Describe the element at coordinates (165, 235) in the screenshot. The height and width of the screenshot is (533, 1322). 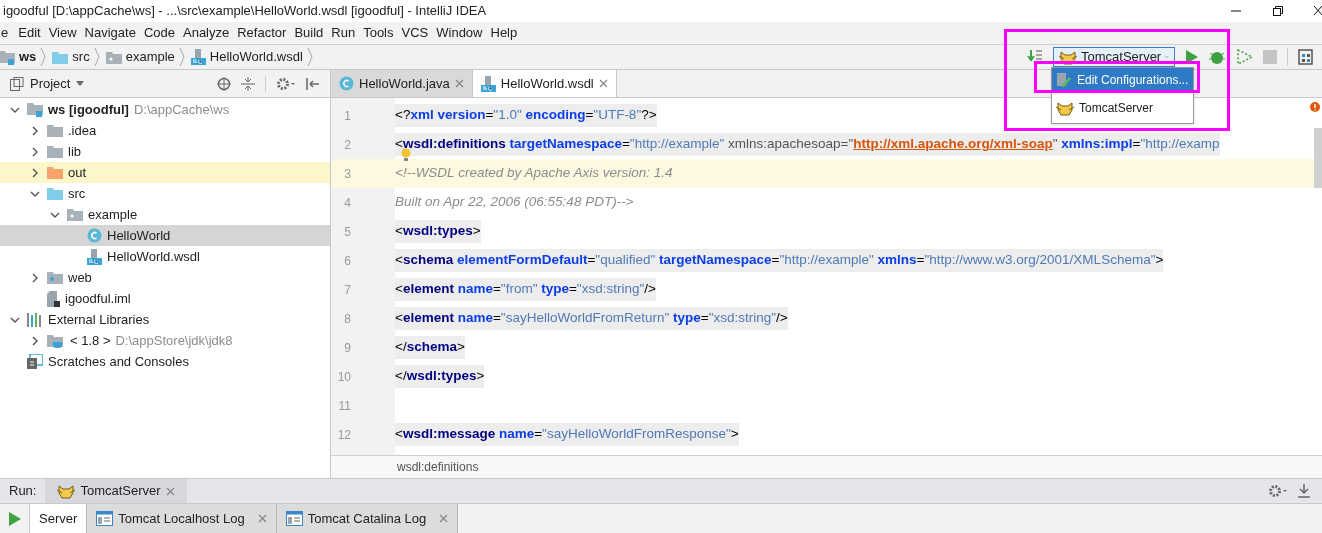
I see `tree-item: HelloWorld` at that location.